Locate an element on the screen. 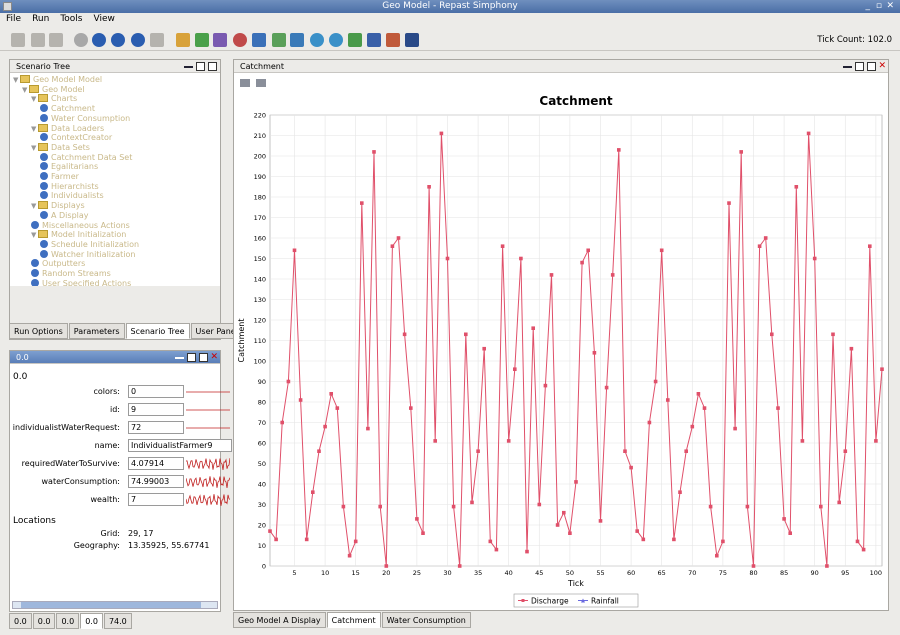 This screenshot has width=900, height=635. tree-item-label: Catchment is located at coordinates (73, 109).